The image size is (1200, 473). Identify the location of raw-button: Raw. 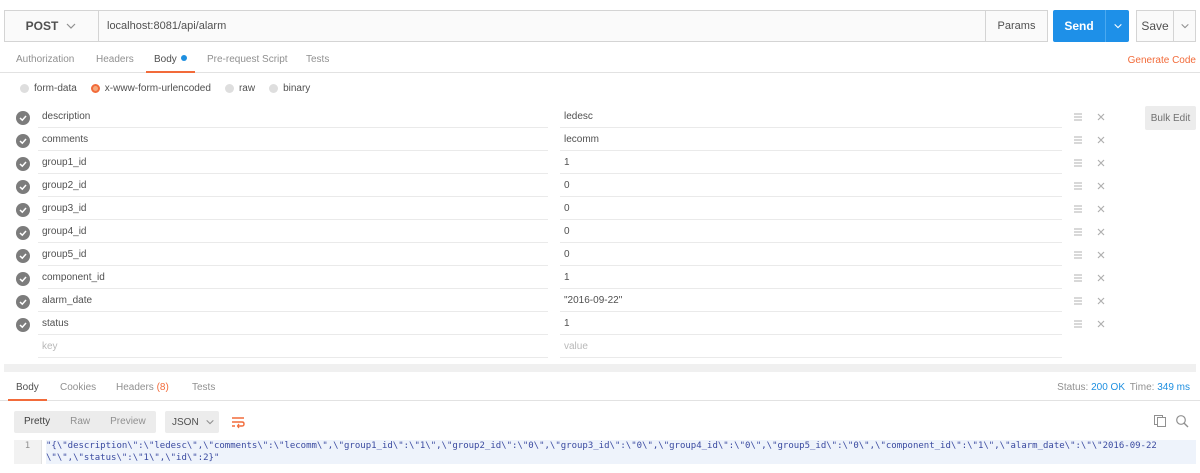
(80, 422).